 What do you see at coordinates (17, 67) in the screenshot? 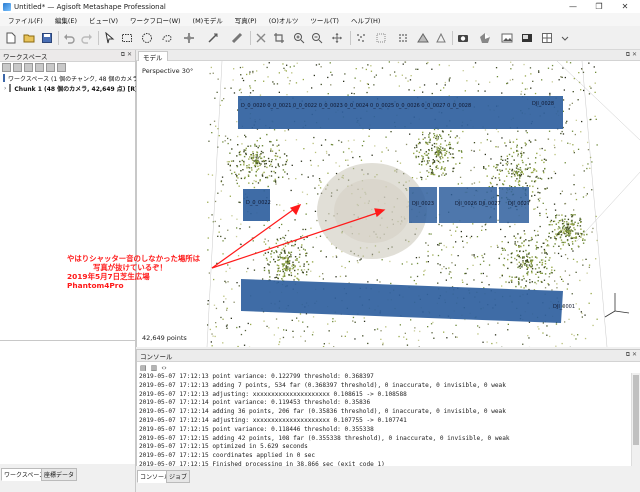
I see `add-photos-icon` at bounding box center [17, 67].